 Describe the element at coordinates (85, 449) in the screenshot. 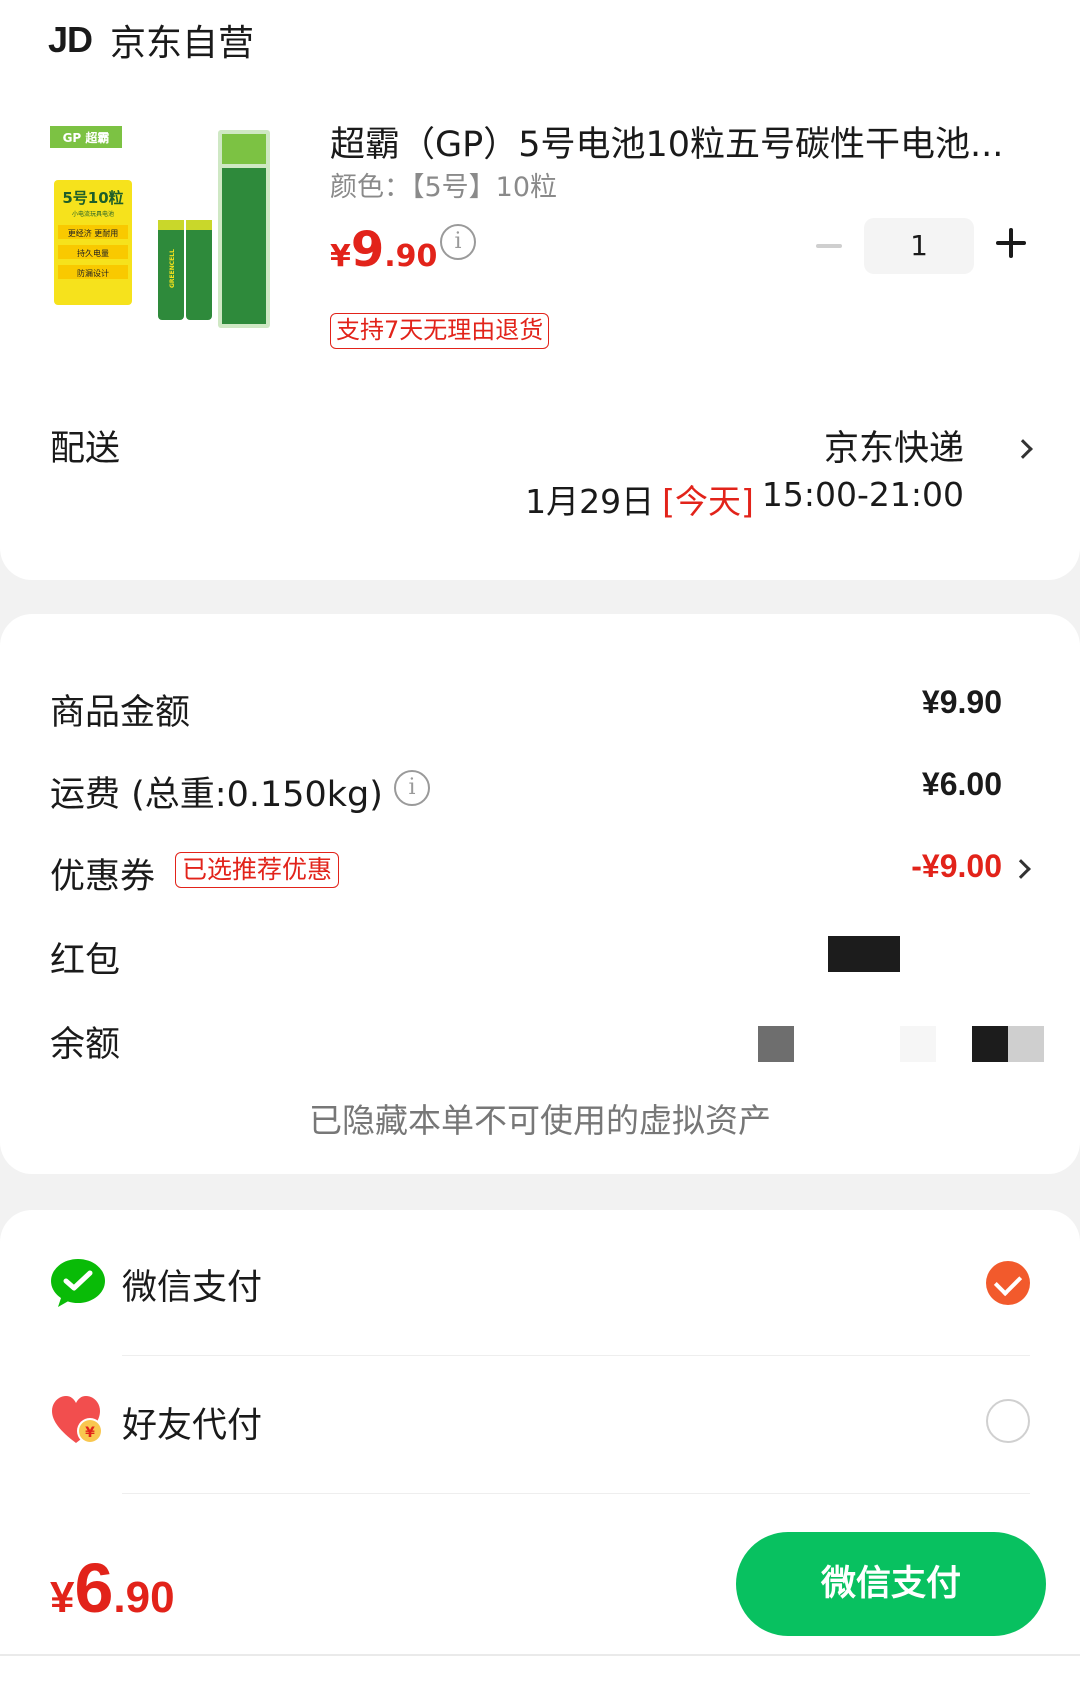

I see `delivery-label: 配送` at that location.